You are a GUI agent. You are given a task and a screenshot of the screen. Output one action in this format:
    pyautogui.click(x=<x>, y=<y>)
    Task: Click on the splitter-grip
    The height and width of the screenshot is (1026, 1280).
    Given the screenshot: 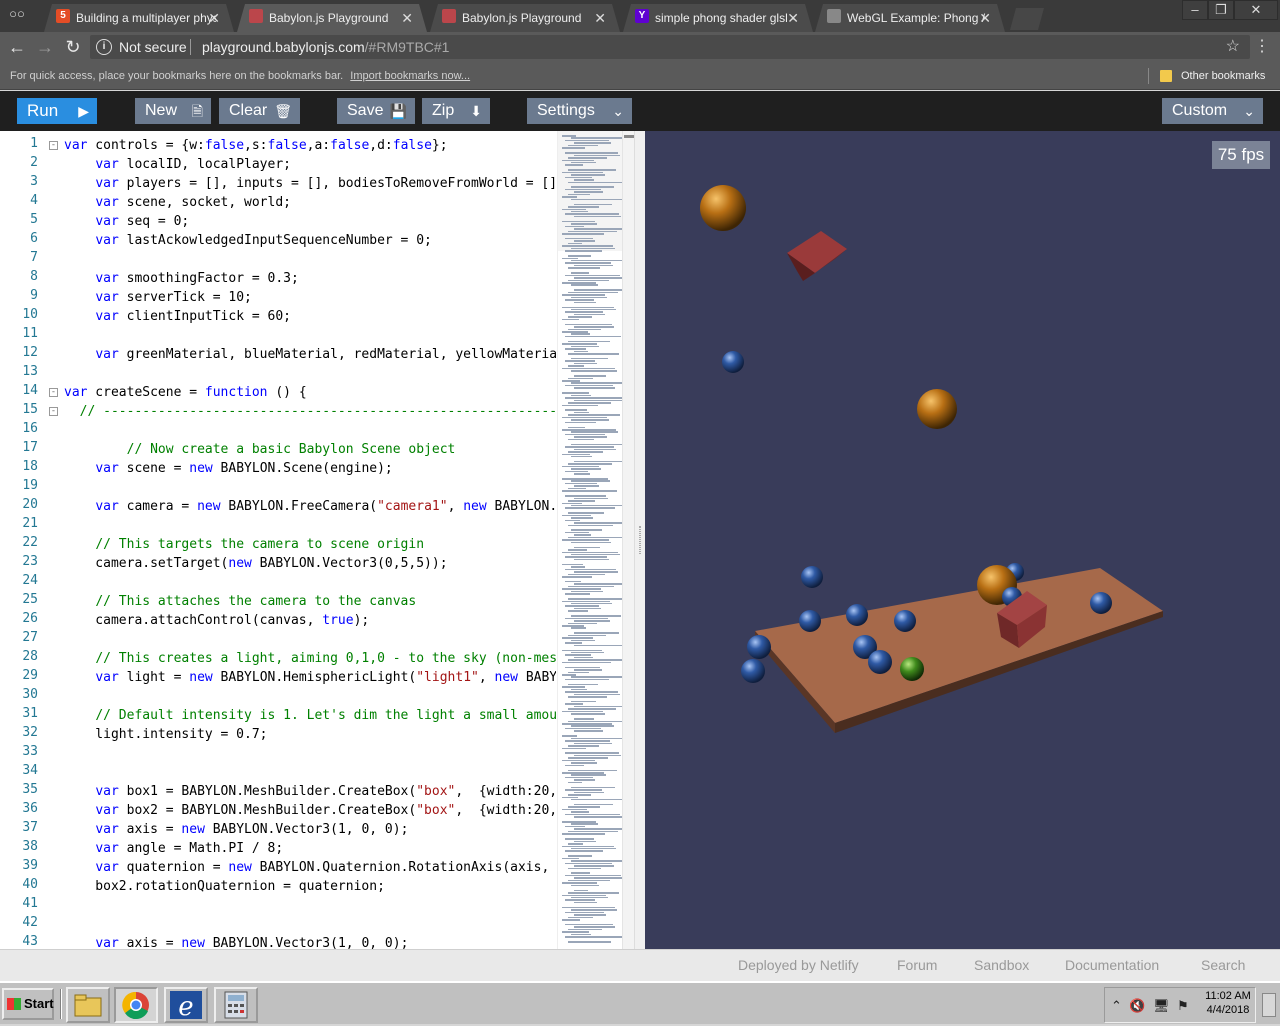 What is the action you would take?
    pyautogui.click(x=640, y=540)
    